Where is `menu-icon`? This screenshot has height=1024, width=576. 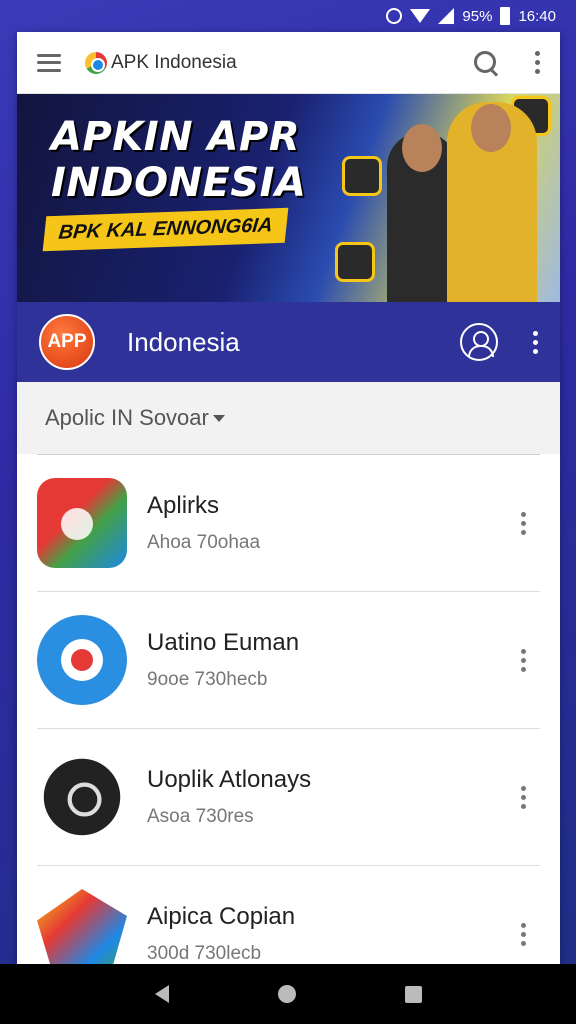 menu-icon is located at coordinates (49, 62).